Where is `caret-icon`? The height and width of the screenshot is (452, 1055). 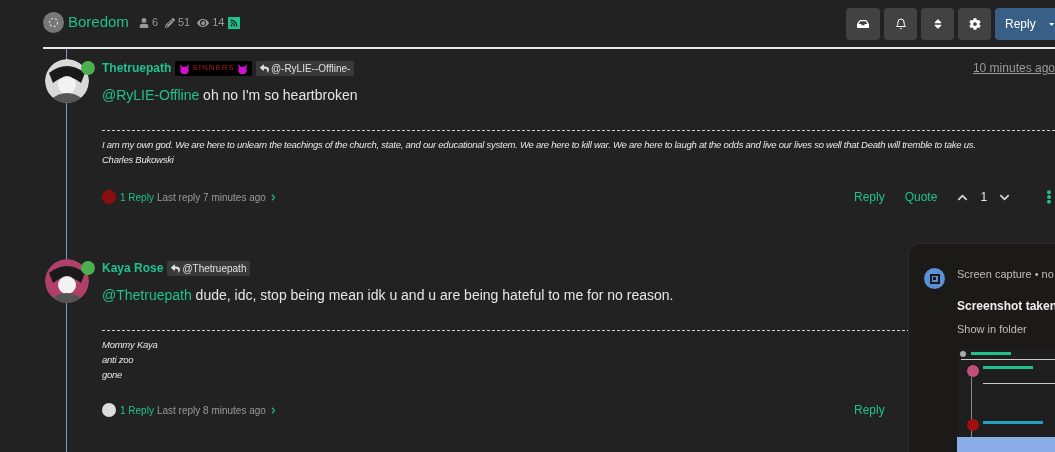
caret-icon is located at coordinates (1051, 24).